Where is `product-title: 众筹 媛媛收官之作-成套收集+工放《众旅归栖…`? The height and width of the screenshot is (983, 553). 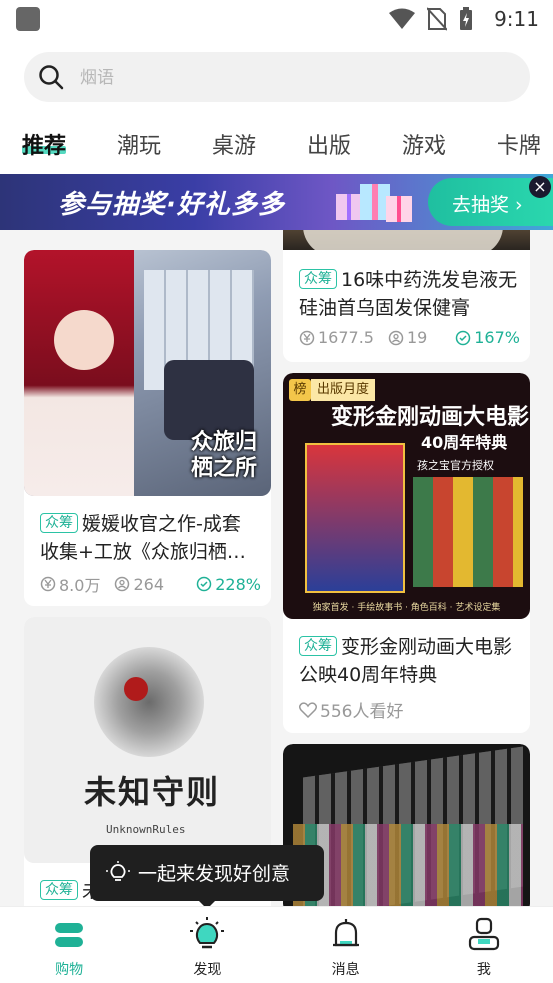
product-title: 众筹 媛媛收官之作-成套收集+工放《众旅归栖… is located at coordinates (149, 538).